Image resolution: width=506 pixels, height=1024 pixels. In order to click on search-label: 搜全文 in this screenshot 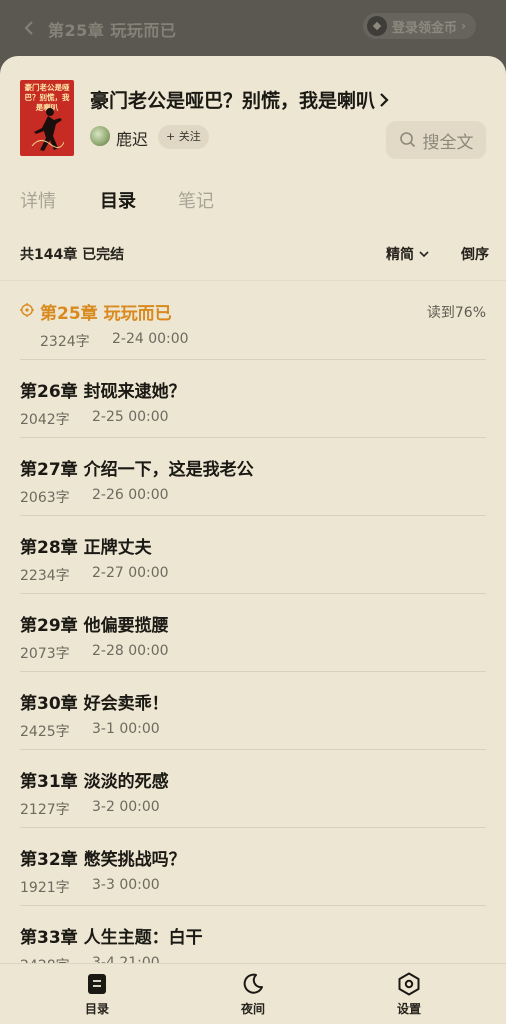, I will do `click(448, 142)`.